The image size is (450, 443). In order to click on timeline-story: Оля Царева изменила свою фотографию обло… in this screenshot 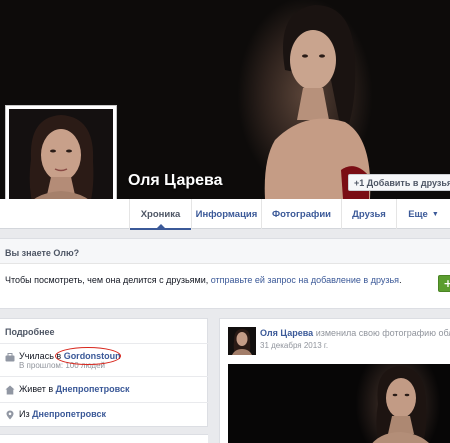, I will do `click(334, 380)`.